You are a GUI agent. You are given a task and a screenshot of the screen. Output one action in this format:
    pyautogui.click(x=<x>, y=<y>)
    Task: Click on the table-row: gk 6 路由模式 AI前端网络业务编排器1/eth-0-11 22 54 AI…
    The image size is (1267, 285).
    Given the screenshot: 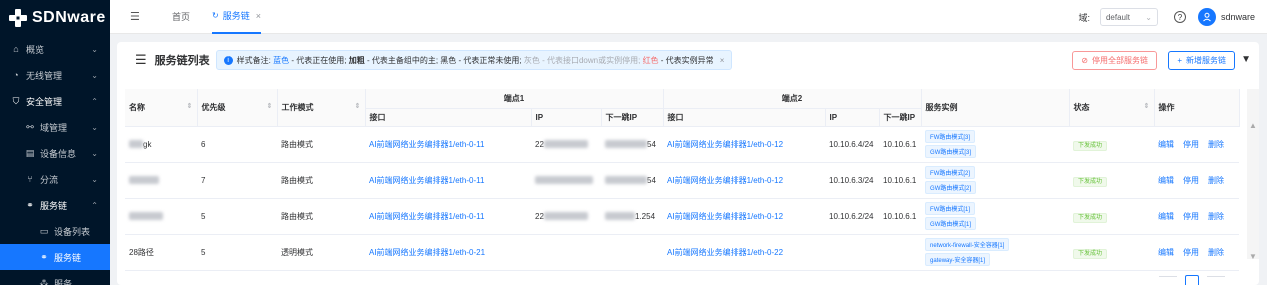 What is the action you would take?
    pyautogui.click(x=682, y=144)
    